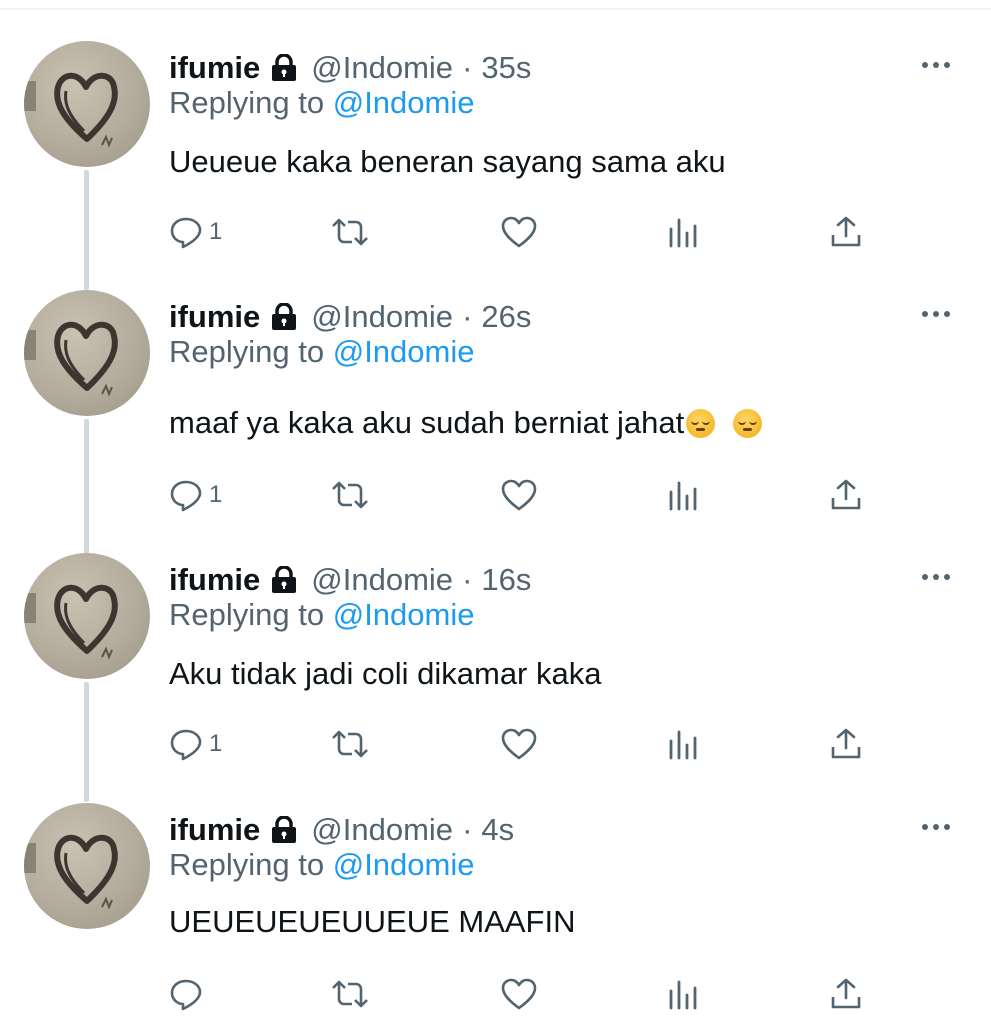 The width and height of the screenshot is (991, 1024). I want to click on tweet-text-content: UEUEUEUEUUEUE MAAFIN, so click(372, 921).